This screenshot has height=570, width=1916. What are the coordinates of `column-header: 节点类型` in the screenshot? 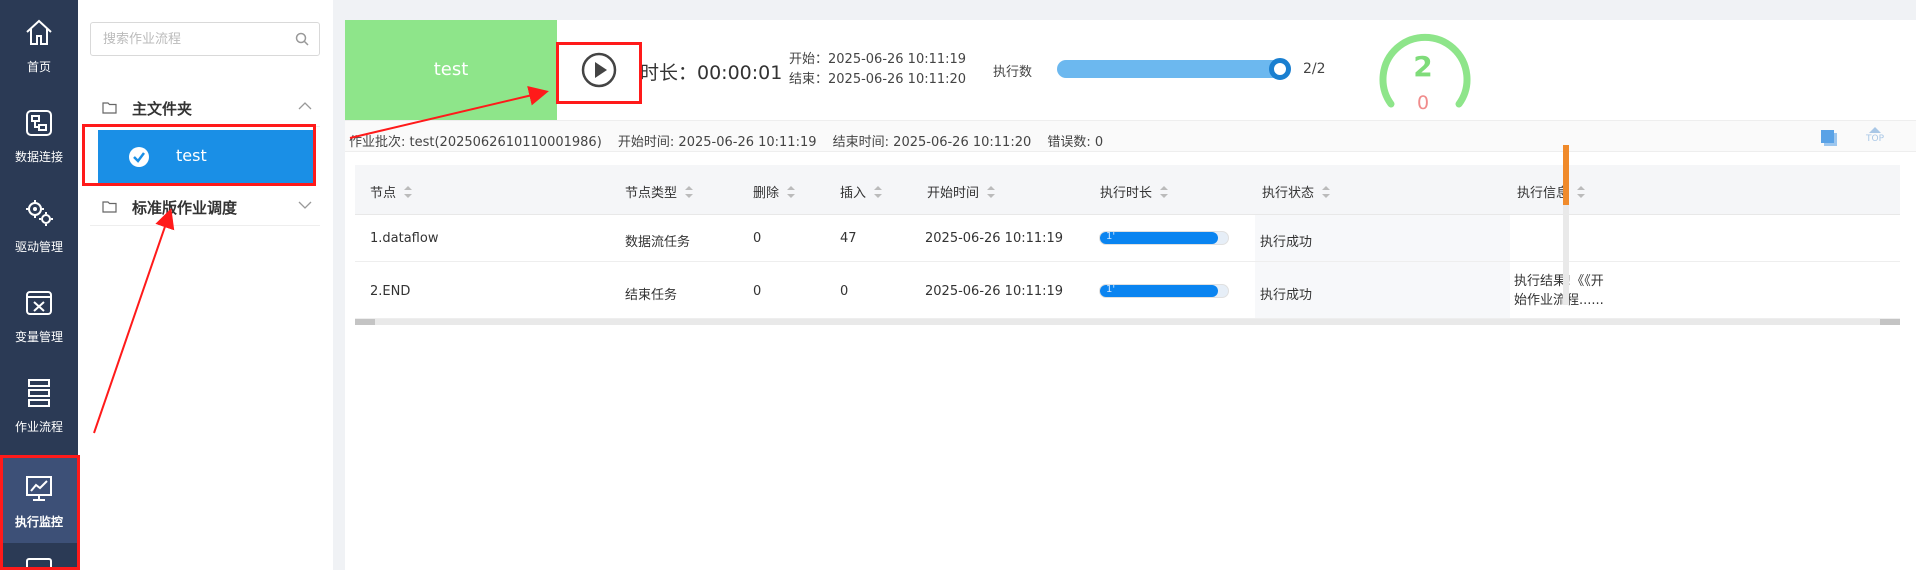 It's located at (659, 191).